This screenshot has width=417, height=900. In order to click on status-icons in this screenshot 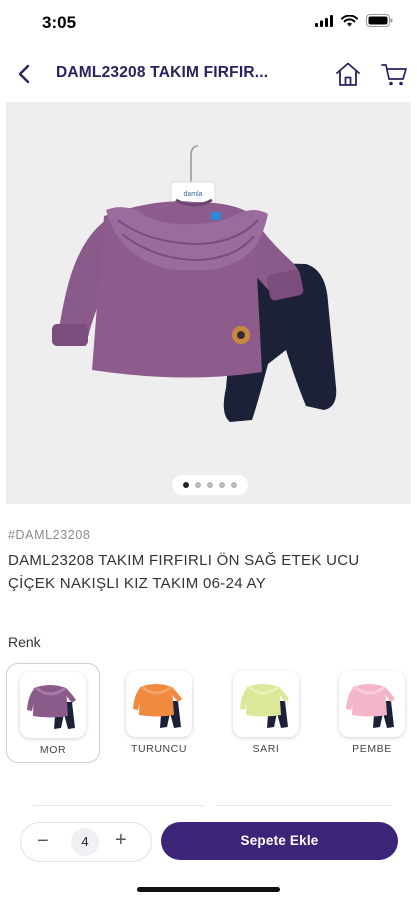, I will do `click(354, 20)`.